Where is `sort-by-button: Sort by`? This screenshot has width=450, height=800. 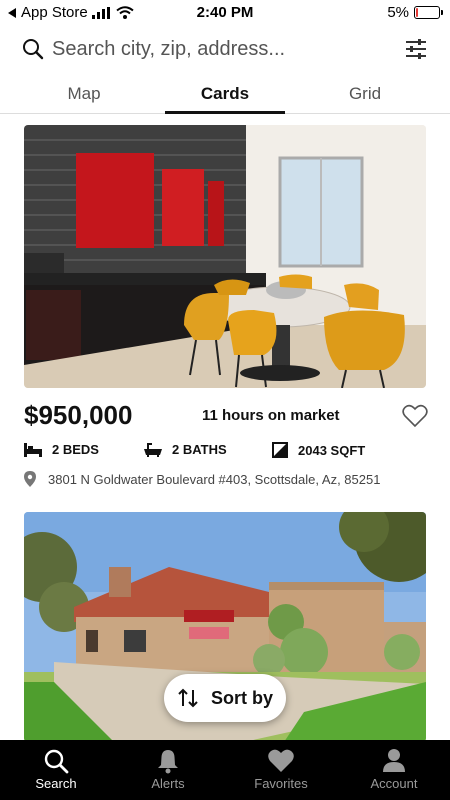
sort-by-button: Sort by is located at coordinates (225, 698).